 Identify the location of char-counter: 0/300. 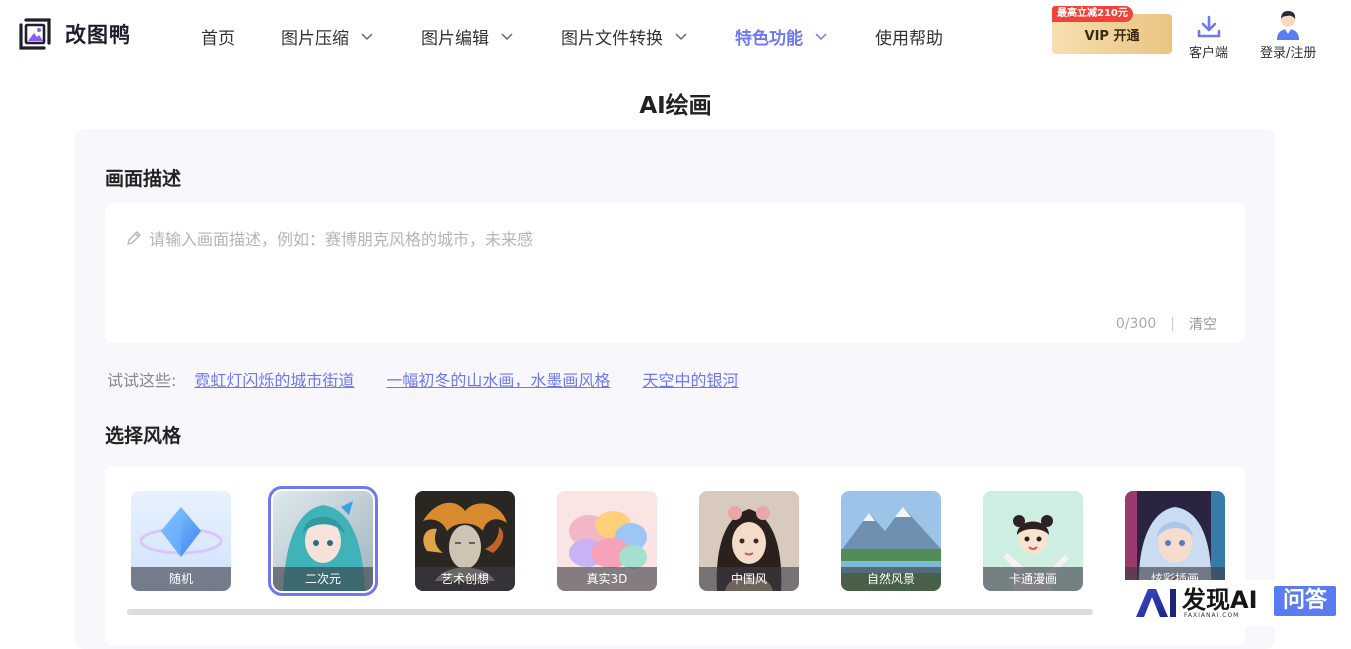
(1136, 324).